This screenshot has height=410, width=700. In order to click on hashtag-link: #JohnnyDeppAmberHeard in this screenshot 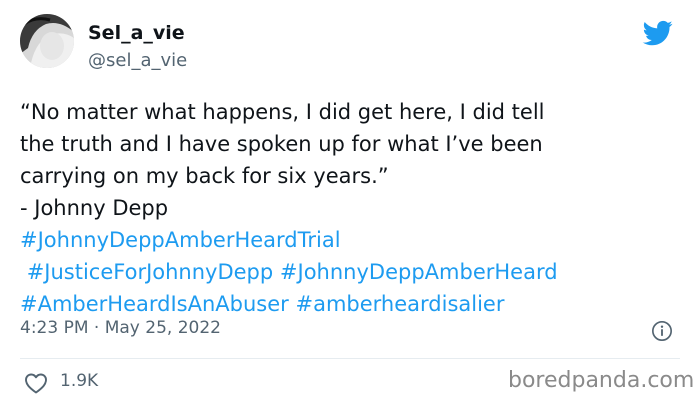, I will do `click(419, 272)`.